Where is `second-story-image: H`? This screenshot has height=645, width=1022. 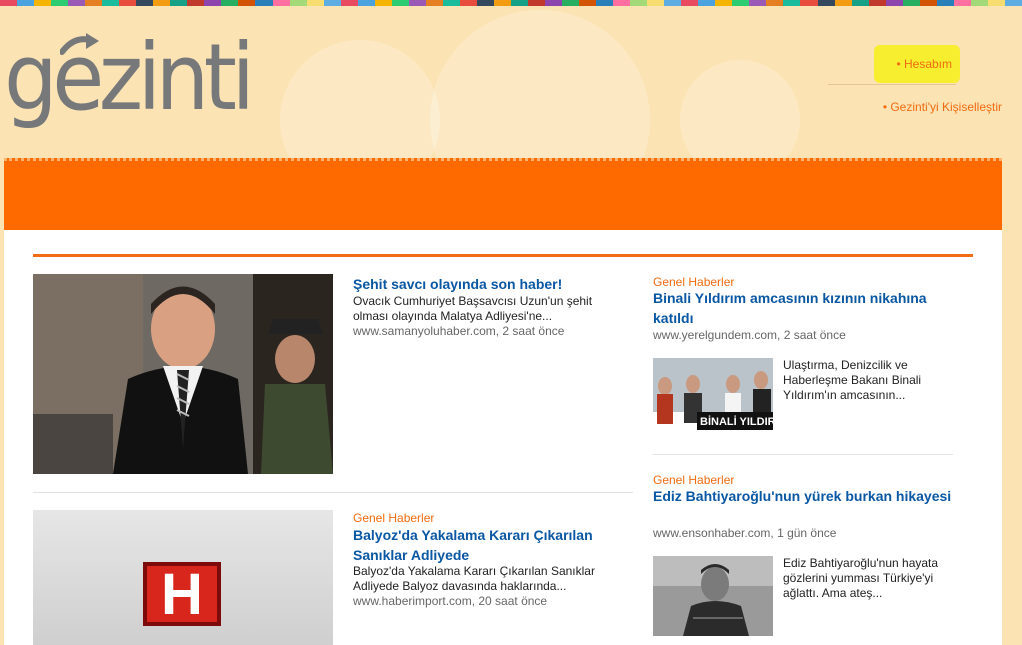
second-story-image: H is located at coordinates (183, 577).